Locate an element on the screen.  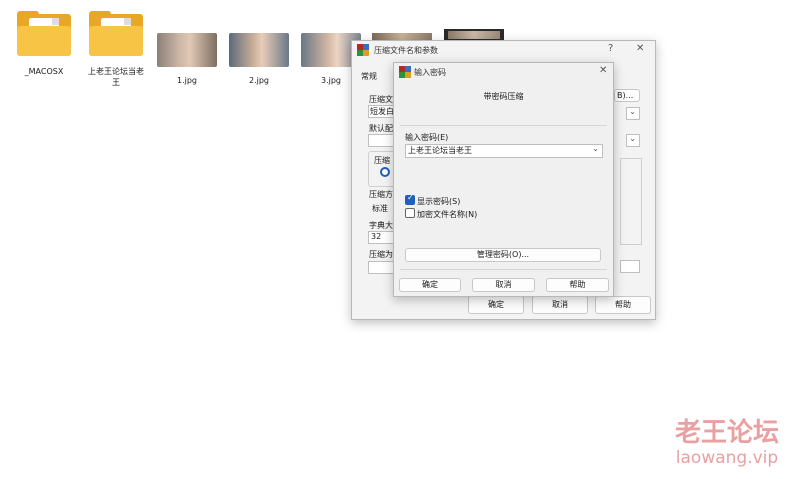
split-volumes-label: 压缩为 is located at coordinates (381, 254).